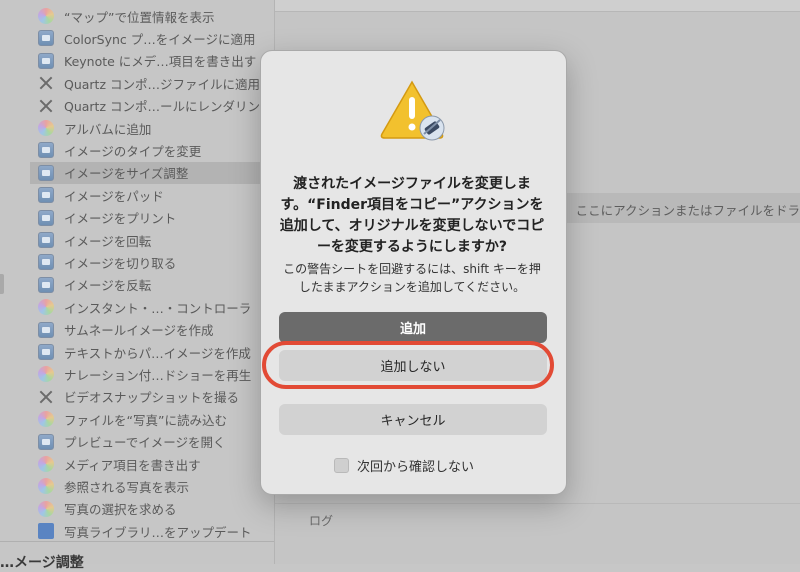 The image size is (800, 572). Describe the element at coordinates (137, 541) in the screenshot. I see `sidebar-divider` at that location.